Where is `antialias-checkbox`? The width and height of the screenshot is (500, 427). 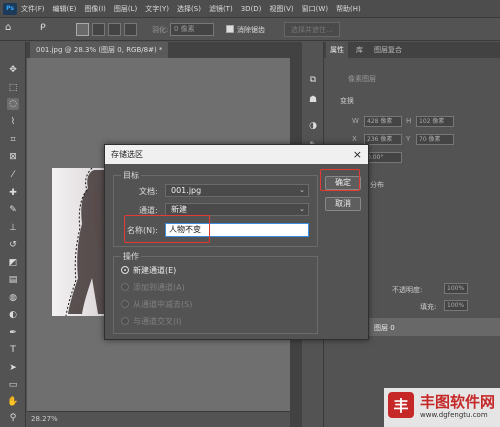
antialias-checkbox is located at coordinates (230, 29).